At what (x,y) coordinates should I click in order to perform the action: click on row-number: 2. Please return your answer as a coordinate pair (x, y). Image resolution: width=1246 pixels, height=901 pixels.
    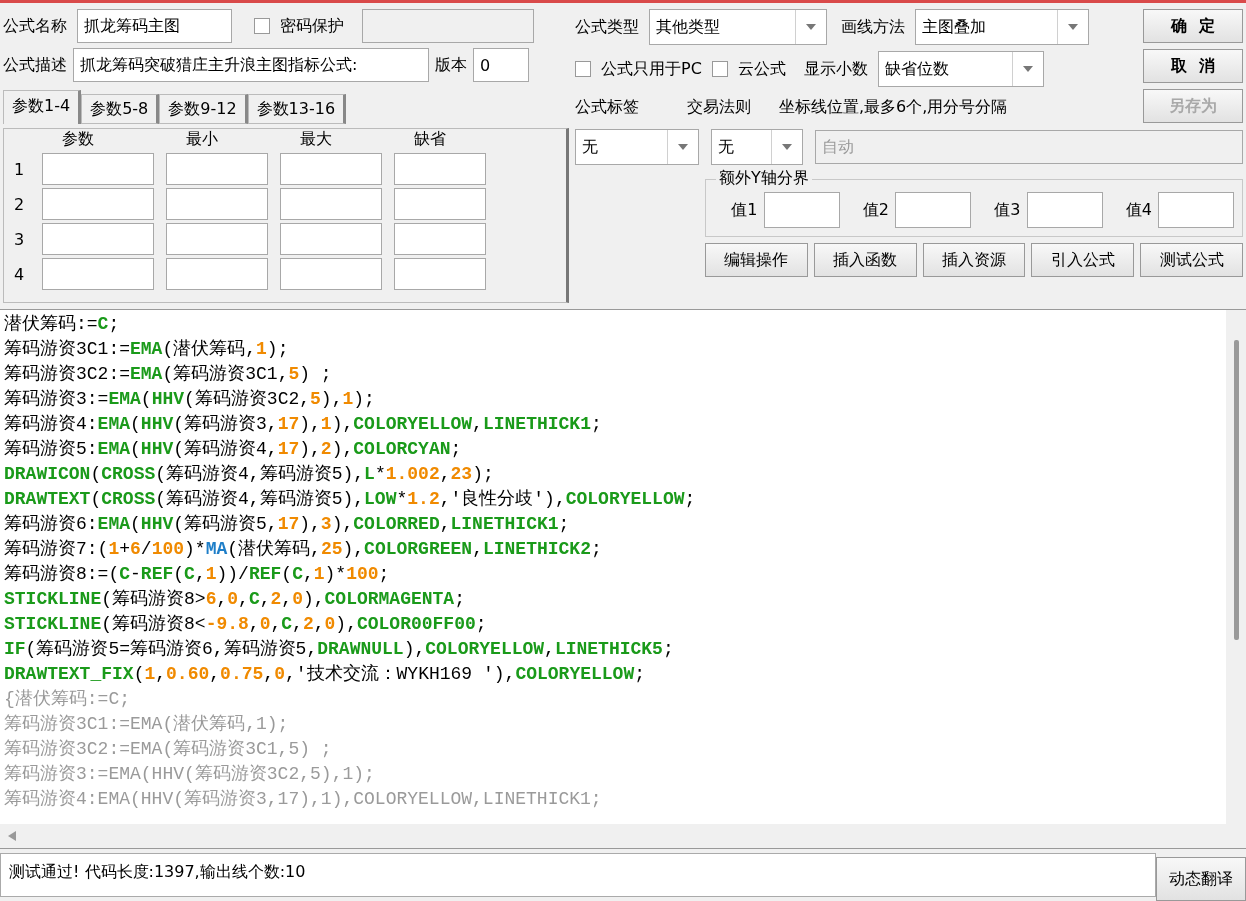
    Looking at the image, I should click on (19, 204).